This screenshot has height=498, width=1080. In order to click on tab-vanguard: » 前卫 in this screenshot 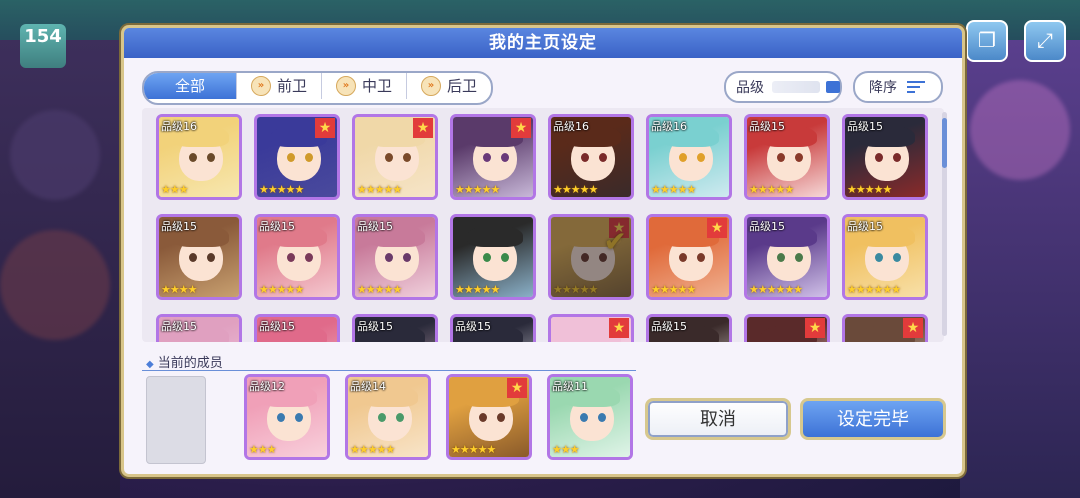, I will do `click(280, 86)`.